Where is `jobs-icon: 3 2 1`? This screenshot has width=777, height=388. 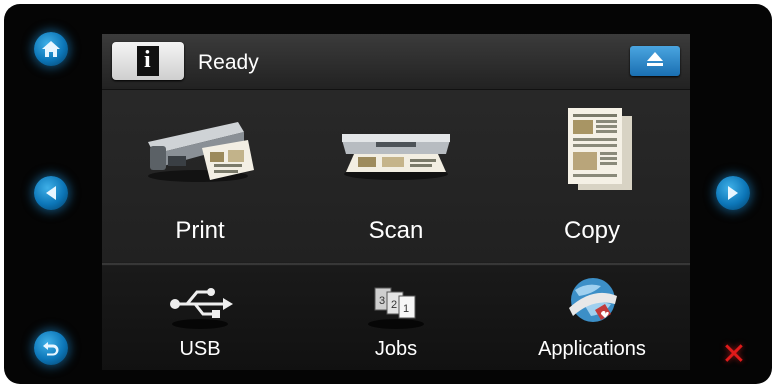
jobs-icon: 3 2 1 is located at coordinates (396, 306).